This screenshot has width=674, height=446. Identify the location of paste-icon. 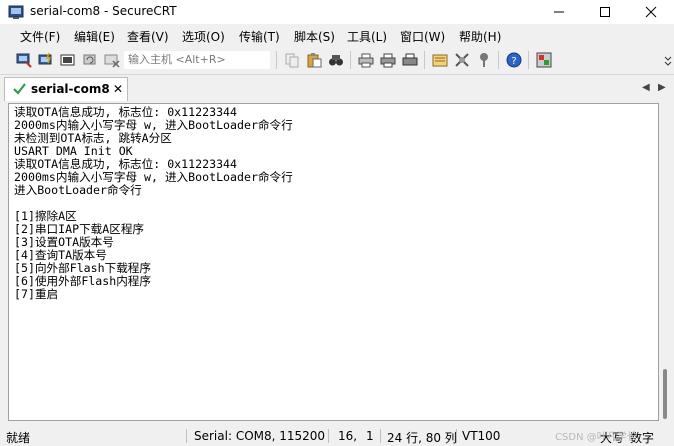
(314, 60).